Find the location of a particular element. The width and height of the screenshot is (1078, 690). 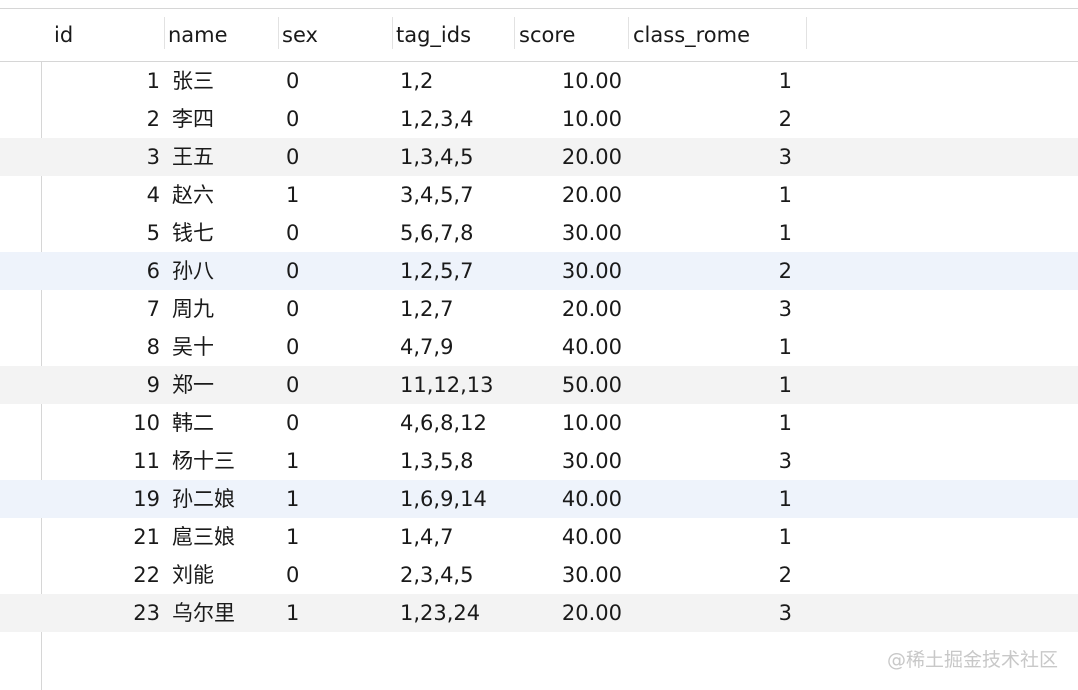

table-row: 21 扈三娘 1 1,4,7 40.00 1 is located at coordinates (539, 537).